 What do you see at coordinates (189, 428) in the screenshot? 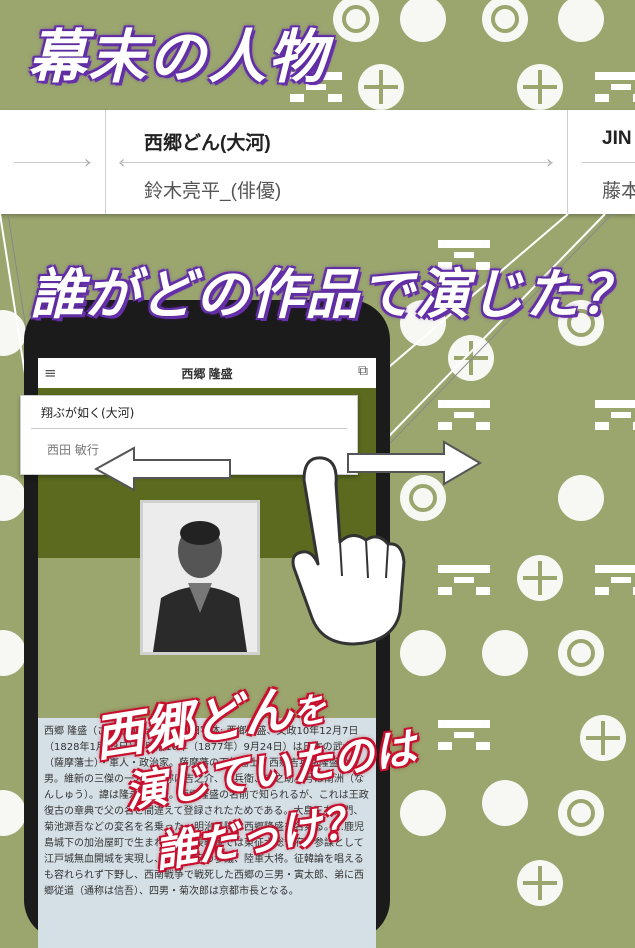
I see `card-divider` at bounding box center [189, 428].